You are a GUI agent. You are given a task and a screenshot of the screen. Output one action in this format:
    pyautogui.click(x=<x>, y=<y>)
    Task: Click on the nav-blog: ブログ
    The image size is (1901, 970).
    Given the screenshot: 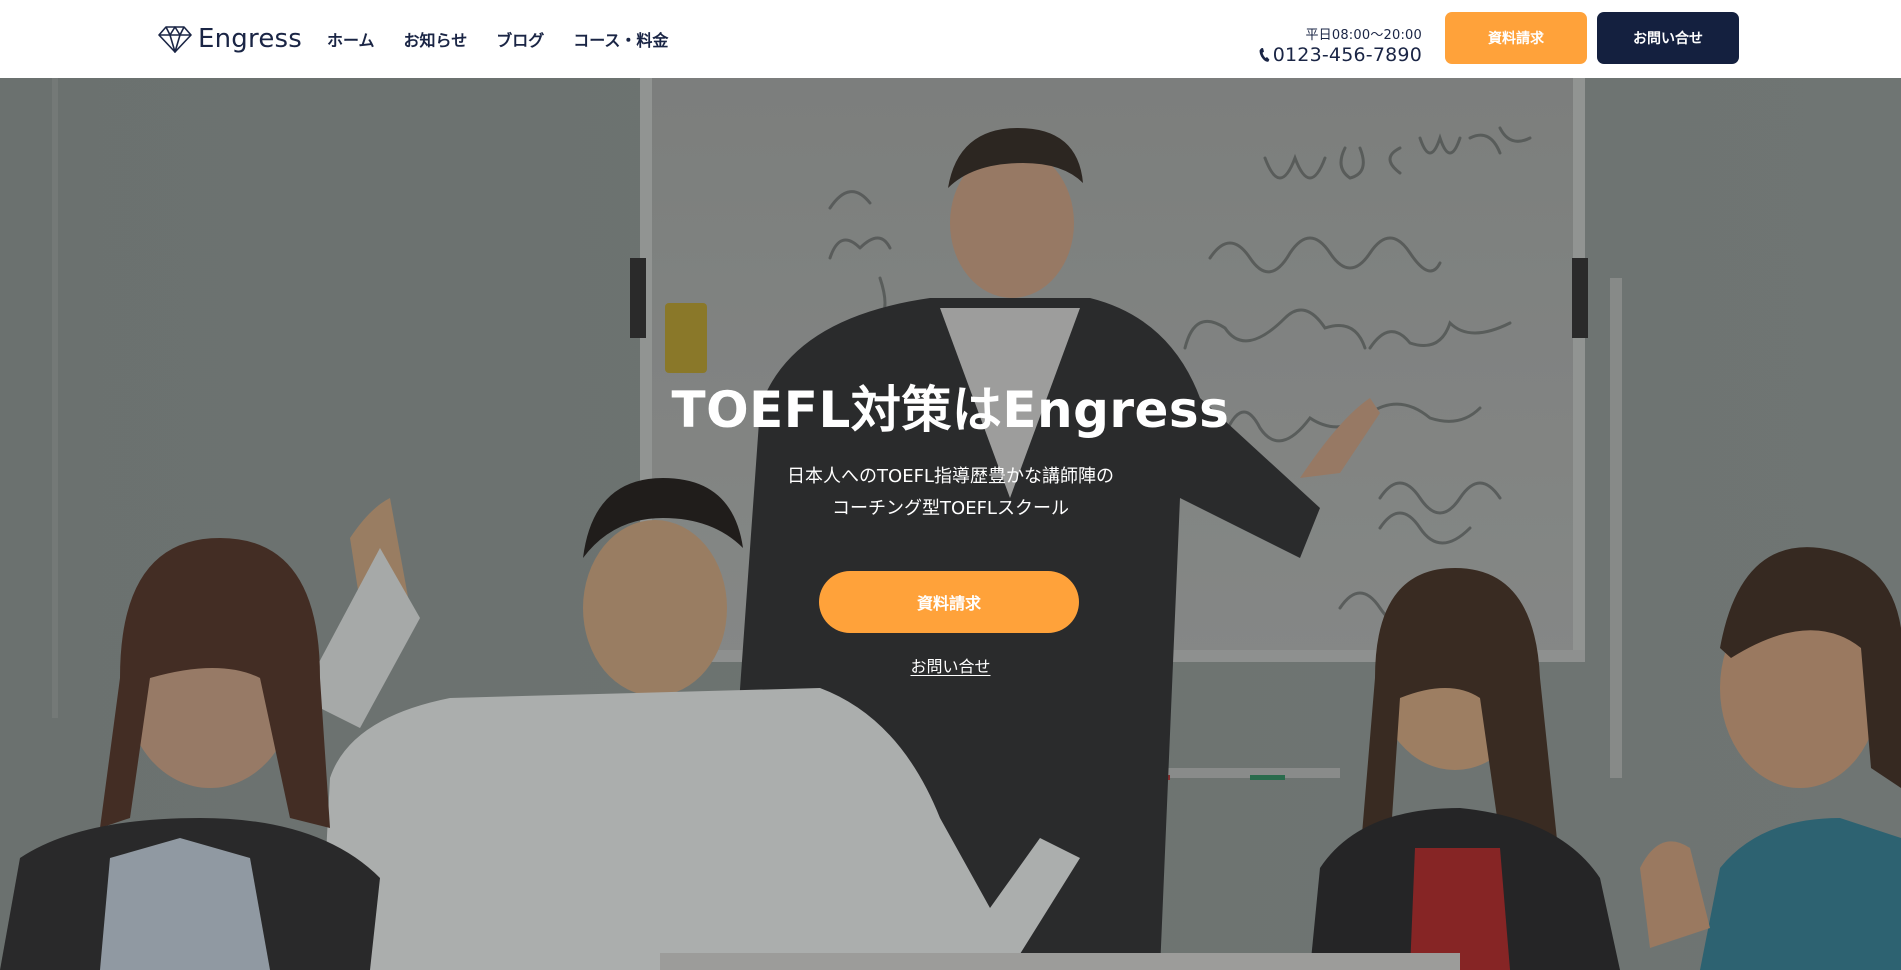 What is the action you would take?
    pyautogui.click(x=520, y=39)
    